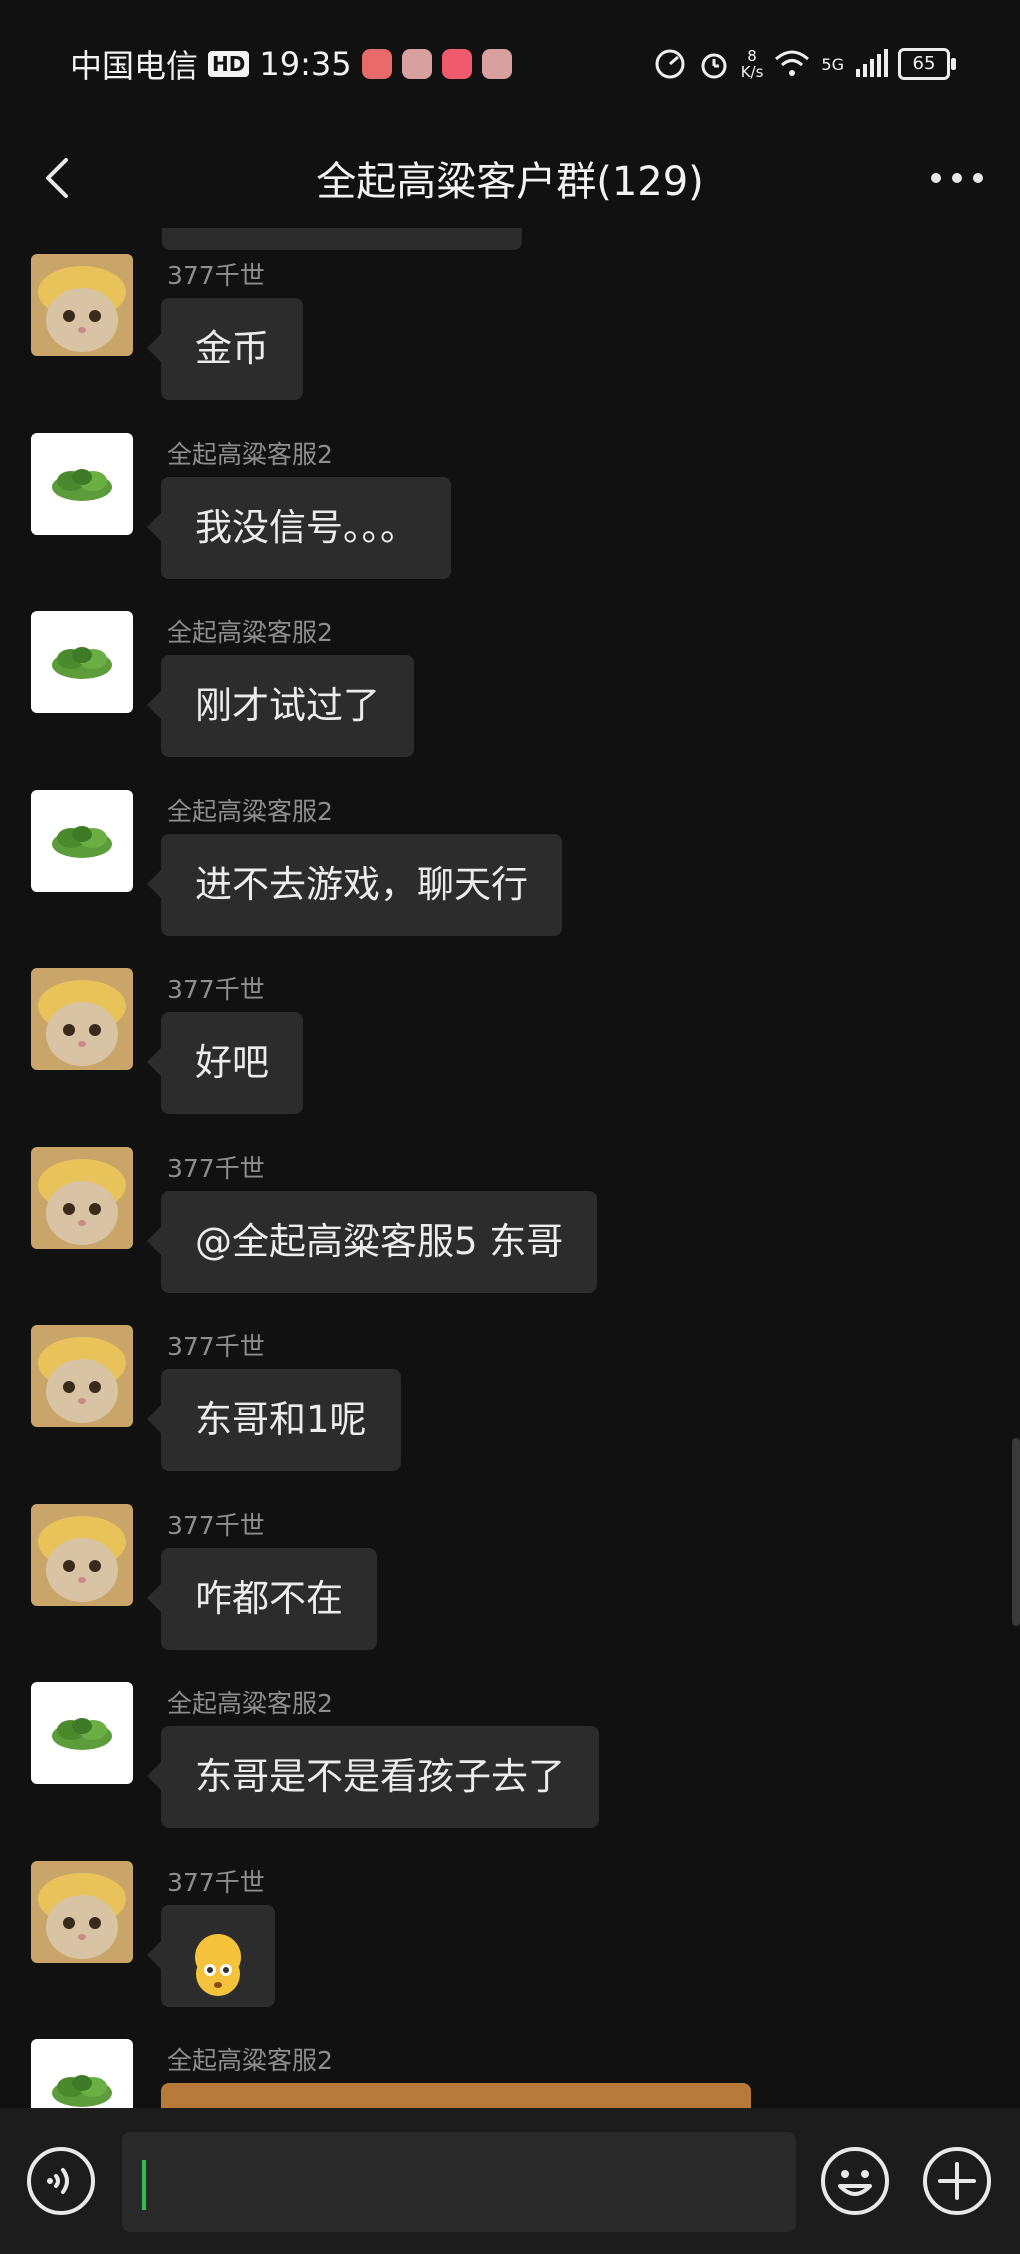 The image size is (1020, 2254). I want to click on message-row: 全起高粱客服2 进不去游戏，聊天行, so click(510, 878).